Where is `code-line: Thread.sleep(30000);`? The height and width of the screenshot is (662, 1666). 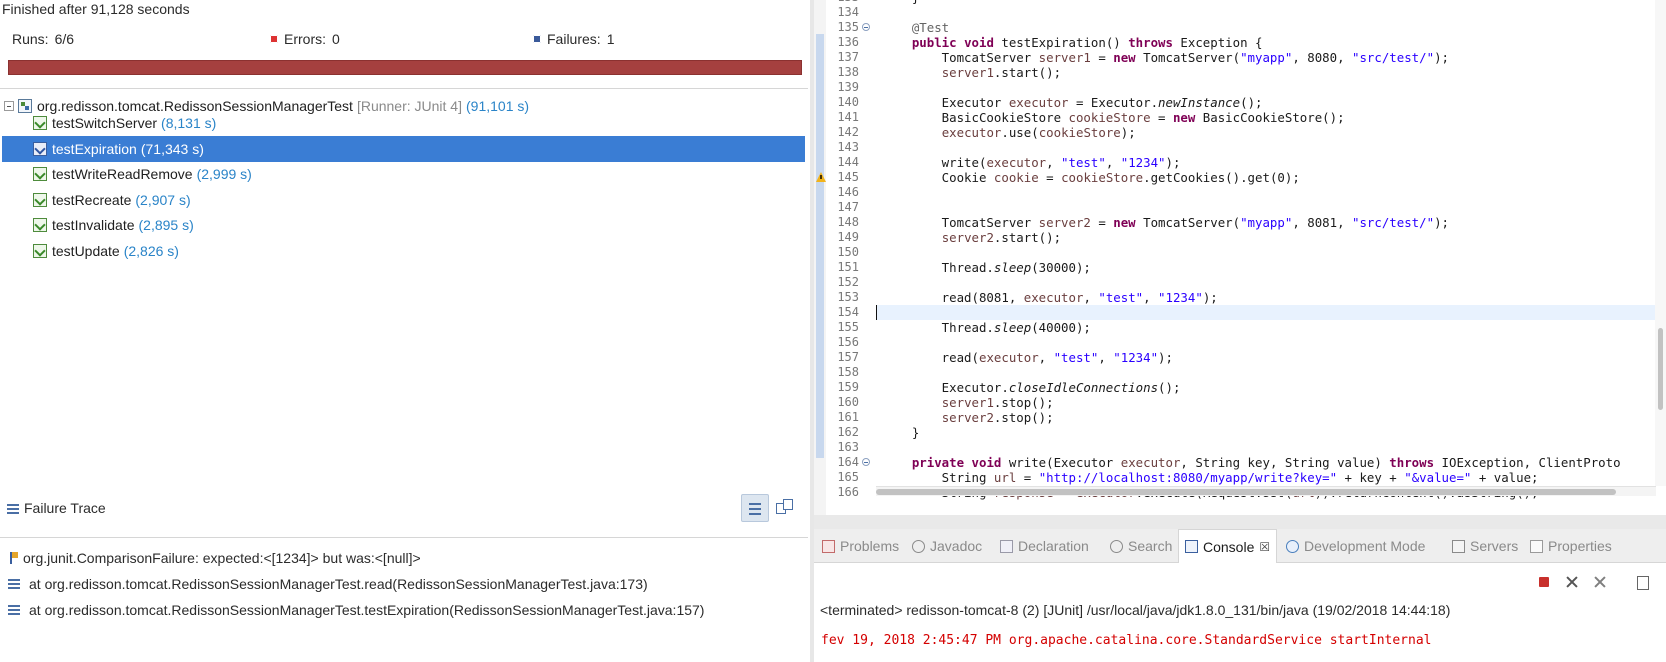
code-line: Thread.sleep(30000); is located at coordinates (986, 267).